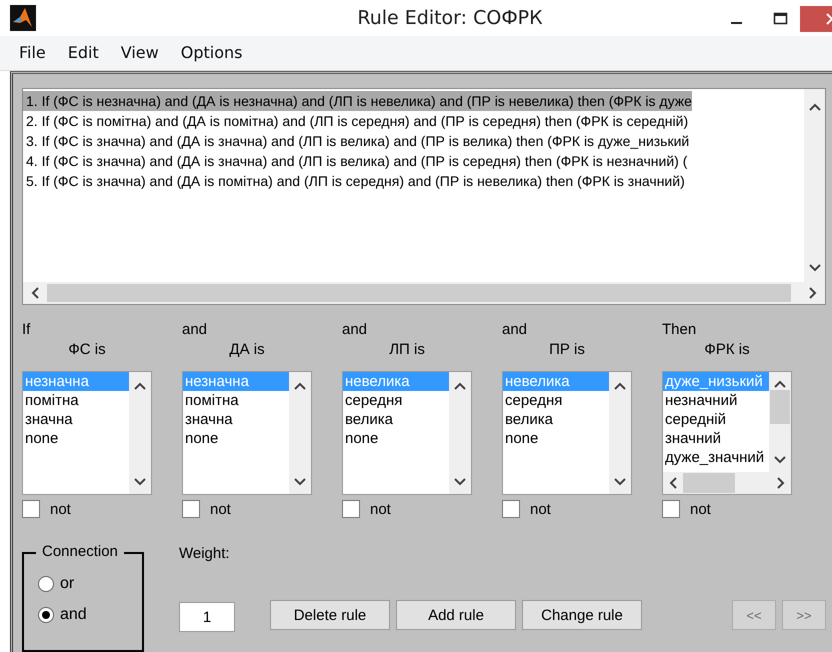 The image size is (832, 652). What do you see at coordinates (73, 615) in the screenshot?
I see `radio-label: and` at bounding box center [73, 615].